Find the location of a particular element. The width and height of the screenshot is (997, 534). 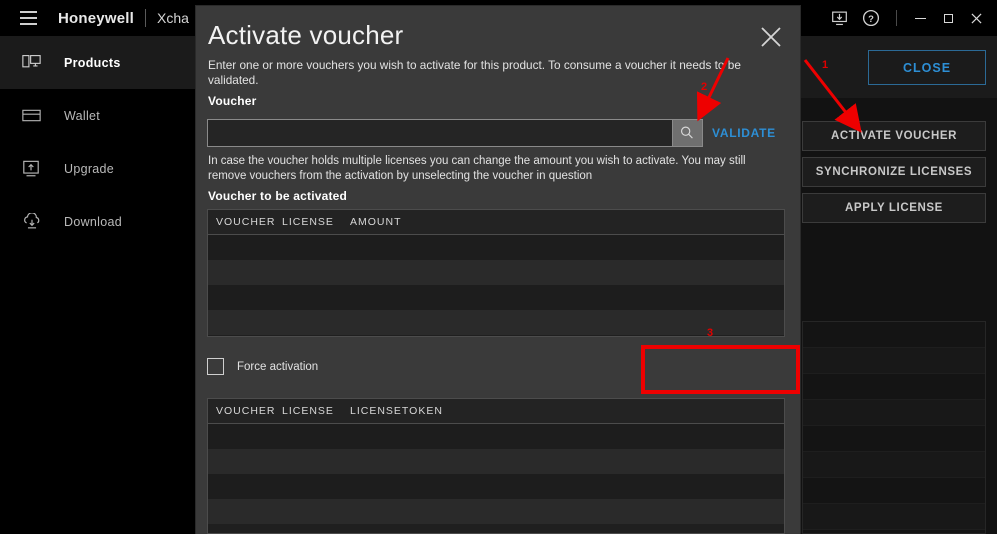

close-window-button is located at coordinates (976, 18).